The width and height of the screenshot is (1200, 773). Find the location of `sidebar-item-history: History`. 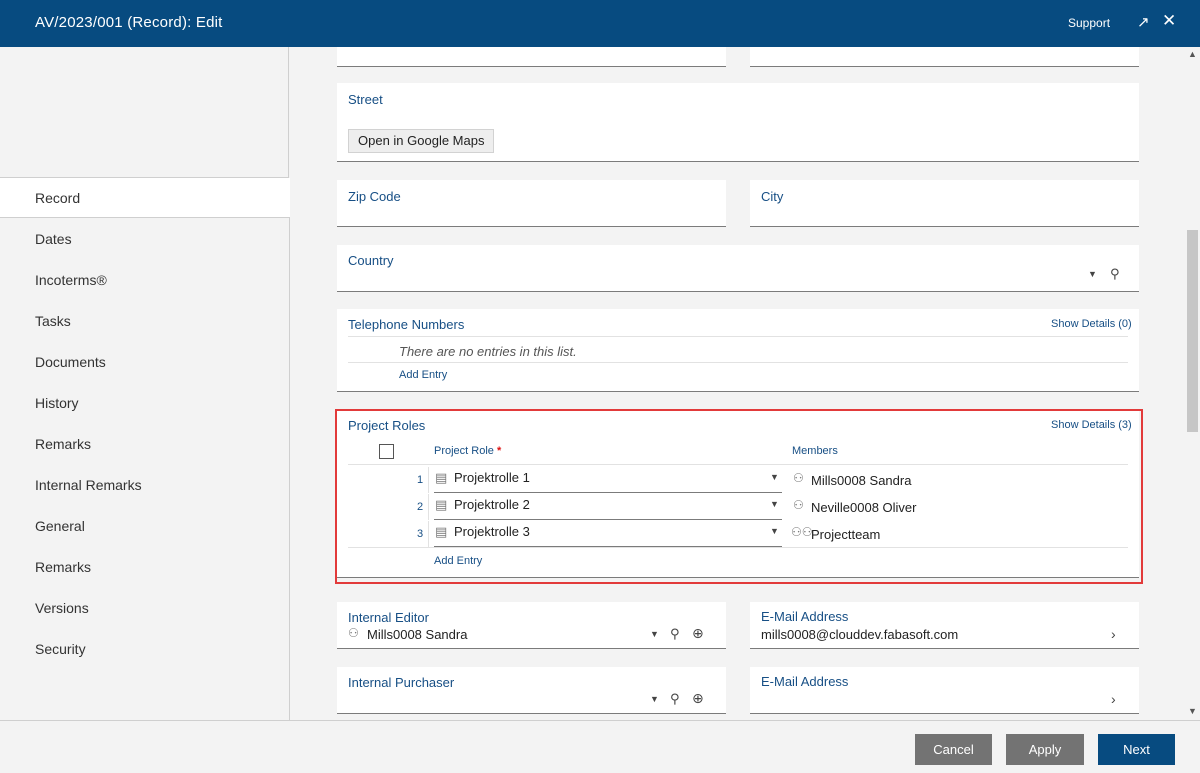

sidebar-item-history: History is located at coordinates (57, 403).